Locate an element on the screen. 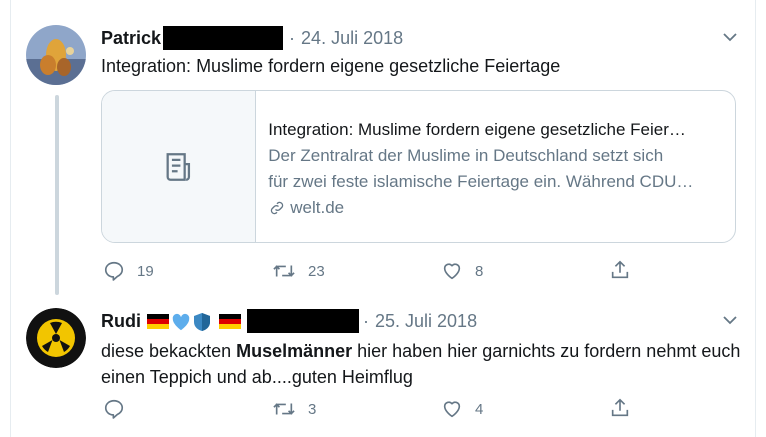 This screenshot has height=437, width=766. retweet-button: 3 is located at coordinates (294, 409).